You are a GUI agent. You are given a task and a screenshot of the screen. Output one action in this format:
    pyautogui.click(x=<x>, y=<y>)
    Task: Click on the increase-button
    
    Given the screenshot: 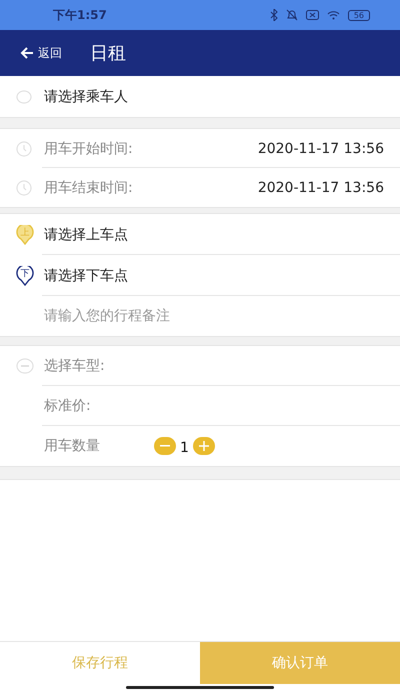 What is the action you would take?
    pyautogui.click(x=203, y=446)
    